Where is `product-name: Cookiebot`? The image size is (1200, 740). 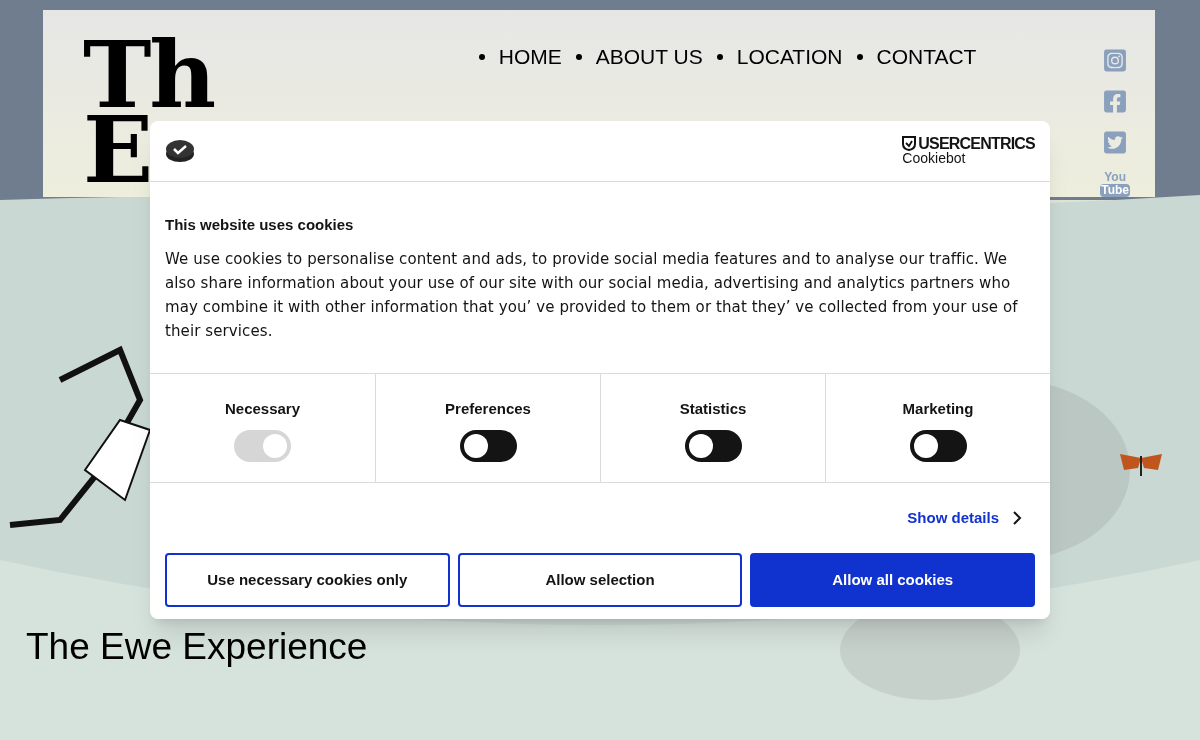
product-name: Cookiebot is located at coordinates (934, 158).